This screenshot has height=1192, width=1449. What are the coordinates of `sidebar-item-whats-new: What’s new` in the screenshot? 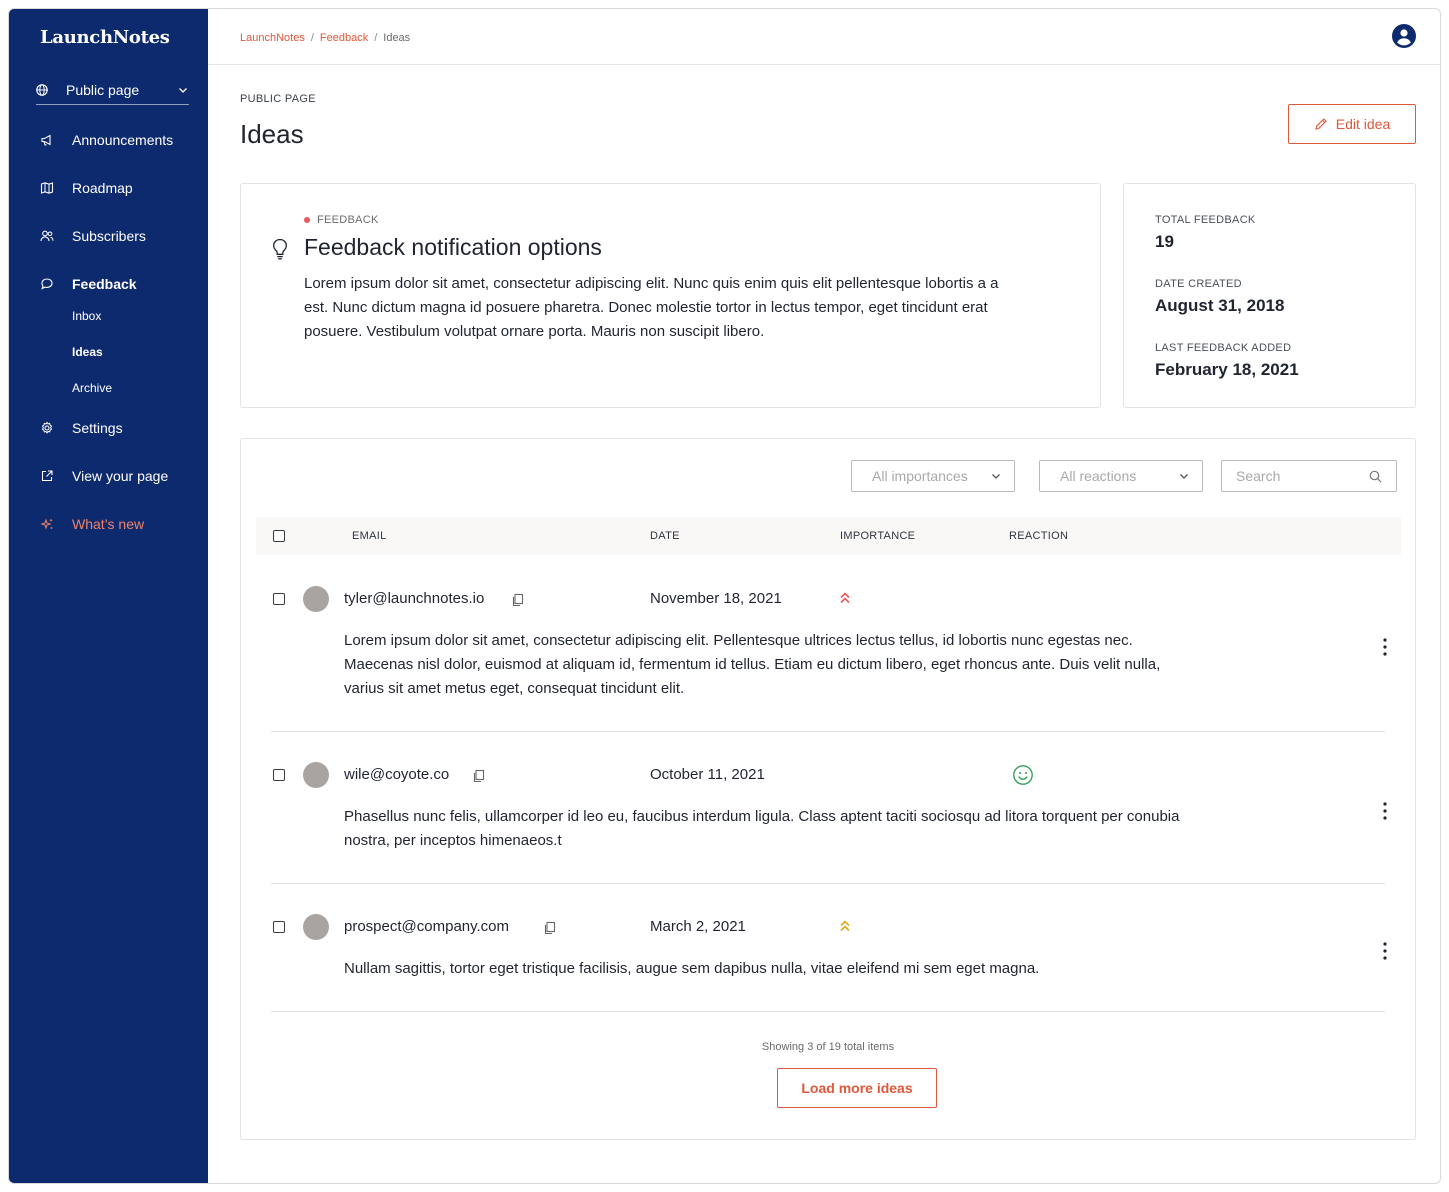 It's located at (92, 524).